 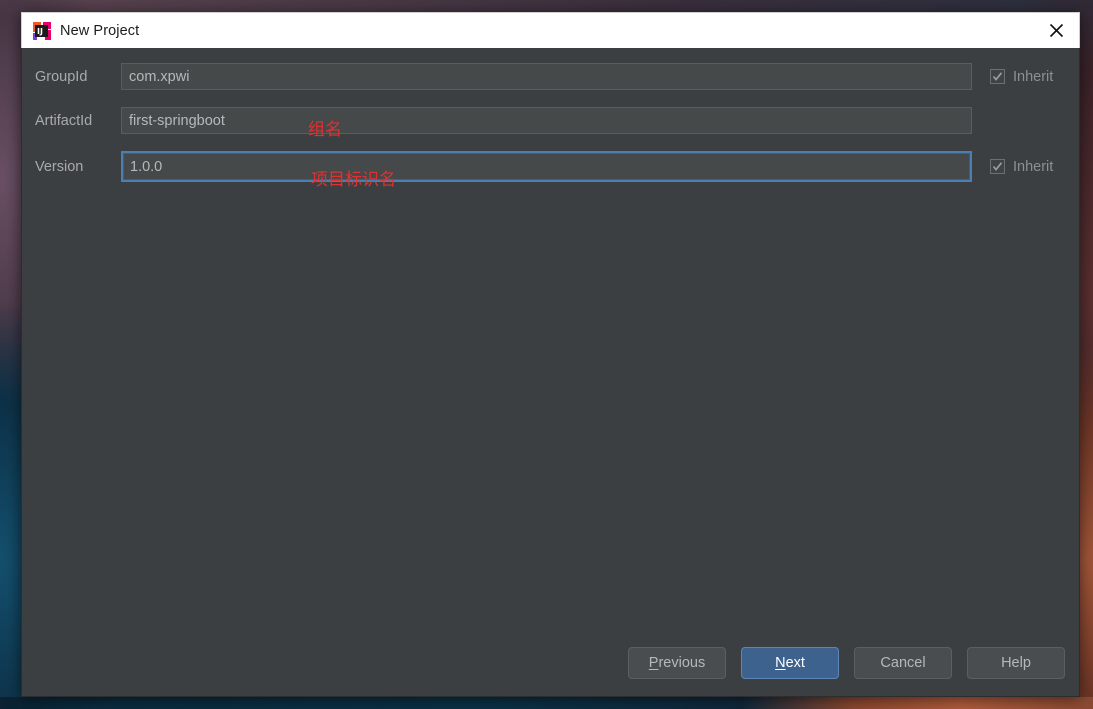 I want to click on cancel-button: Cancel, so click(x=903, y=663).